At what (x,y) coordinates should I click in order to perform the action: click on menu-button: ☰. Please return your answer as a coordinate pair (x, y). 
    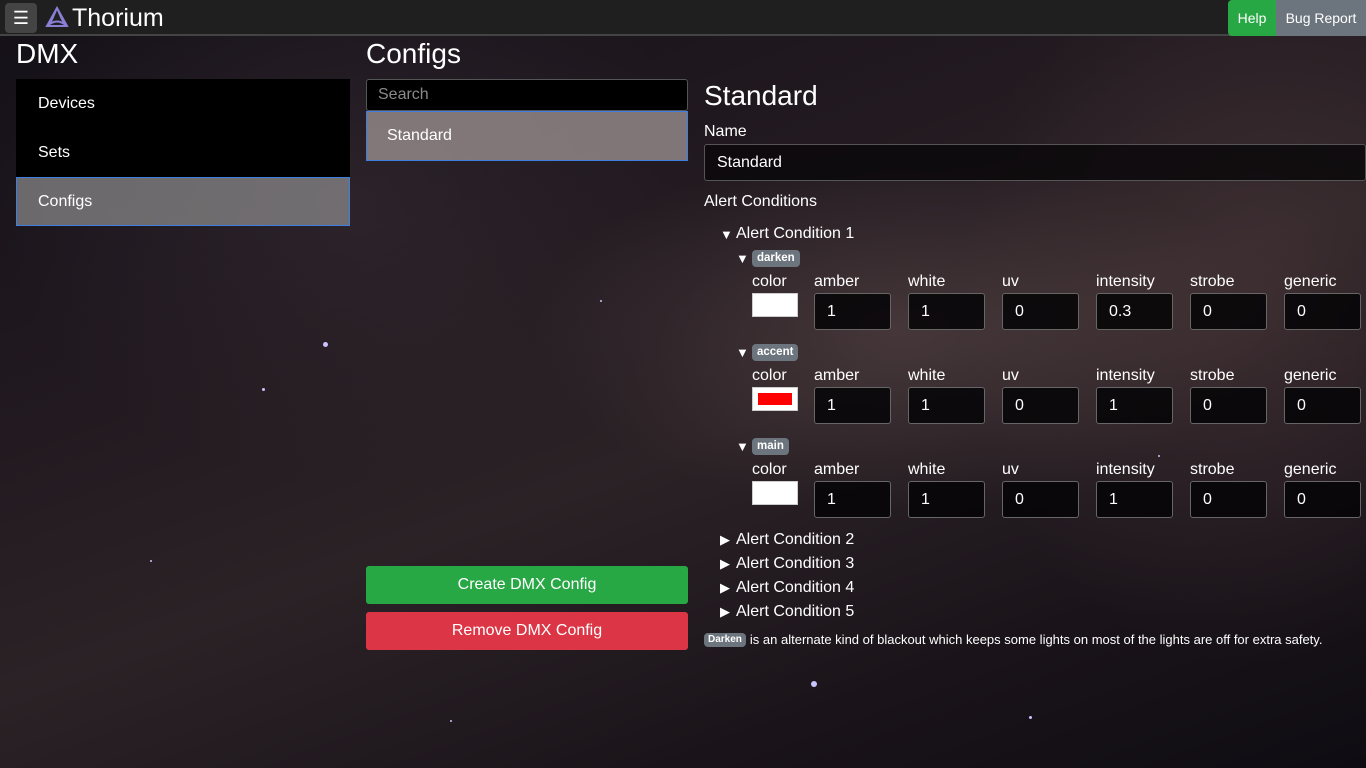
    Looking at the image, I should click on (21, 18).